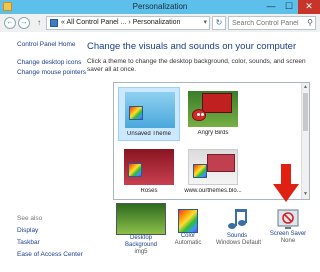  What do you see at coordinates (50, 254) in the screenshot?
I see `see-also-ease-of-access: Ease of Access Center` at bounding box center [50, 254].